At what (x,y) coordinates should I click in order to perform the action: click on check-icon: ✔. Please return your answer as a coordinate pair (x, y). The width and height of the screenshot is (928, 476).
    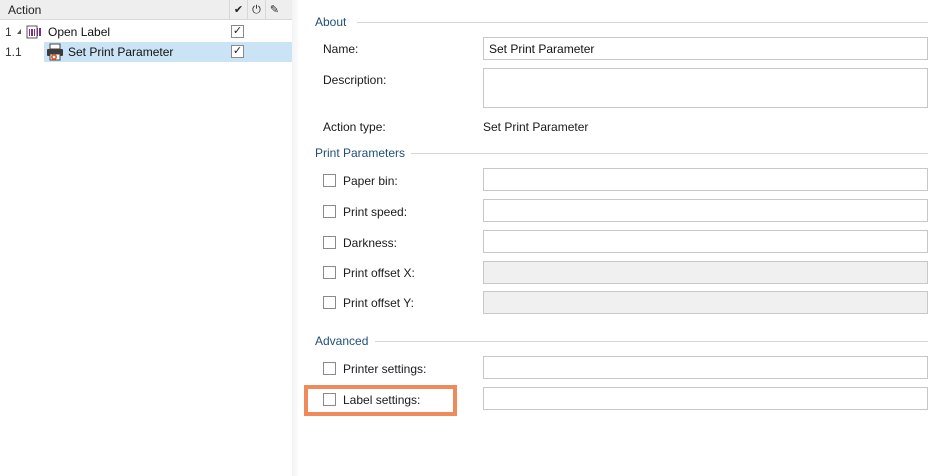
    Looking at the image, I should click on (238, 10).